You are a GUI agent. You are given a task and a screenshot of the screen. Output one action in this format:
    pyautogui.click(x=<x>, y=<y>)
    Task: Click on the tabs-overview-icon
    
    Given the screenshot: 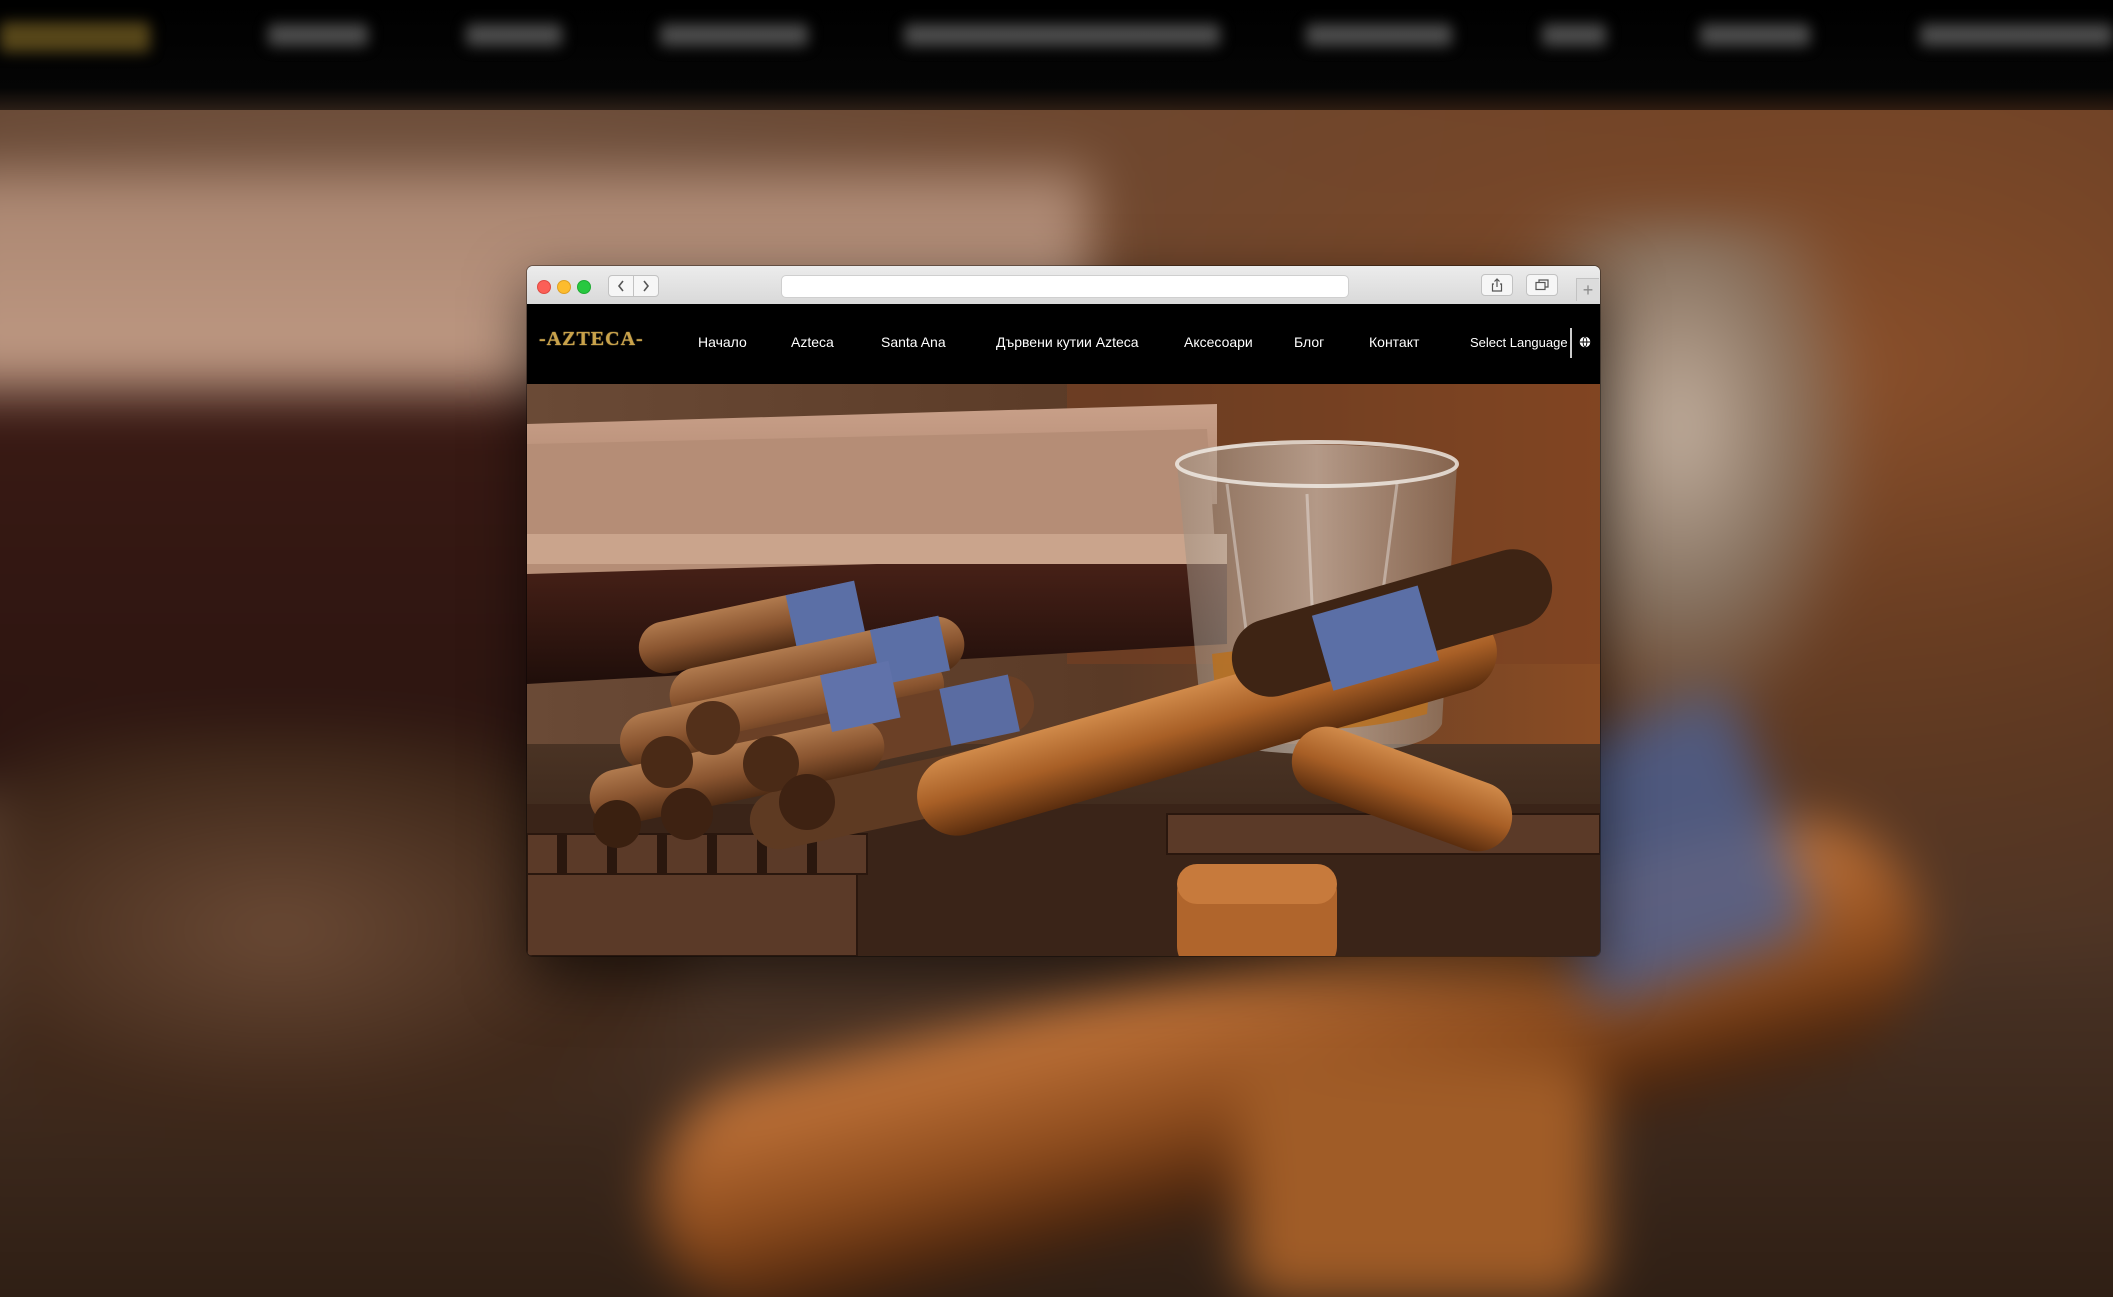 What is the action you would take?
    pyautogui.click(x=1542, y=285)
    